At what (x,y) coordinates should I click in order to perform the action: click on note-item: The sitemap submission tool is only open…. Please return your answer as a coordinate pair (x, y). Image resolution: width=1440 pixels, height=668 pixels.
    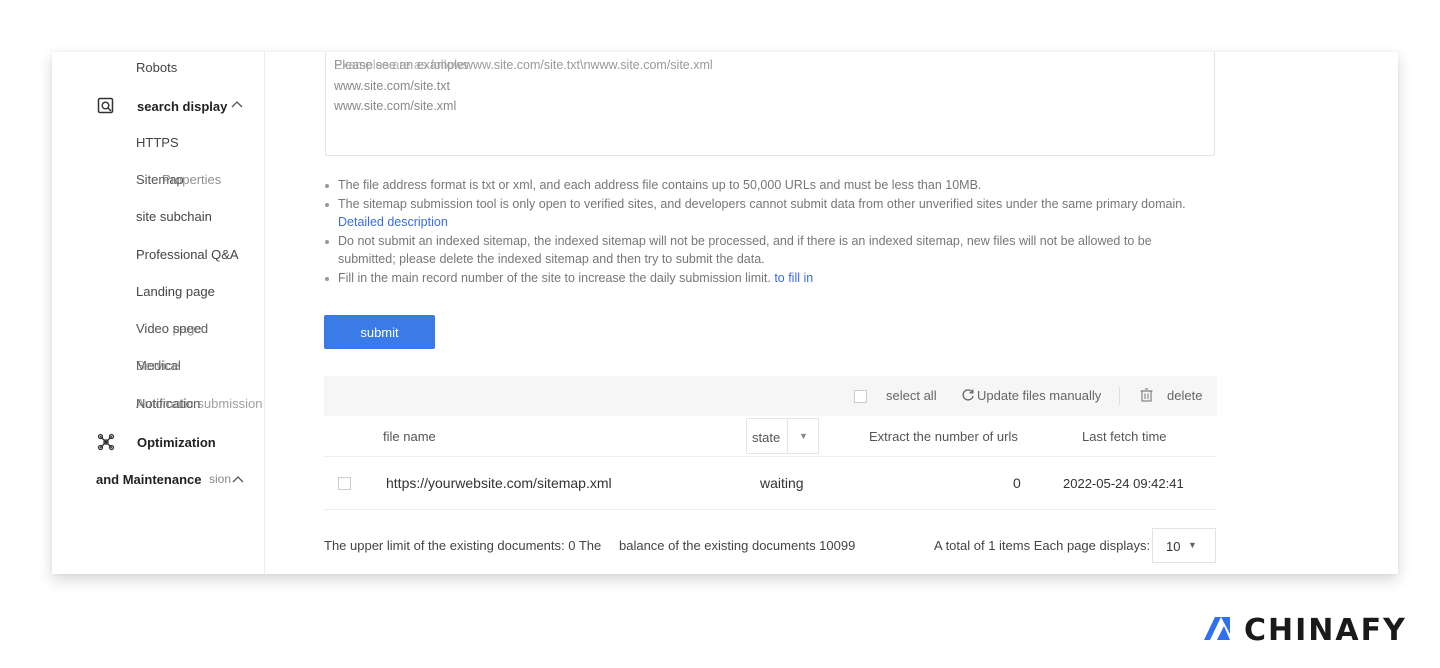
    Looking at the image, I should click on (763, 213).